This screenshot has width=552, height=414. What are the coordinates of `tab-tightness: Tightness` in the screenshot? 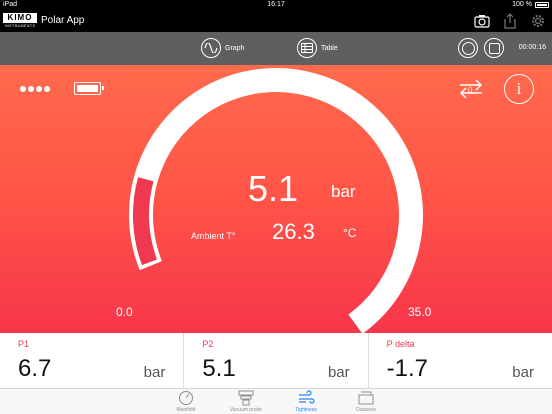 It's located at (306, 401).